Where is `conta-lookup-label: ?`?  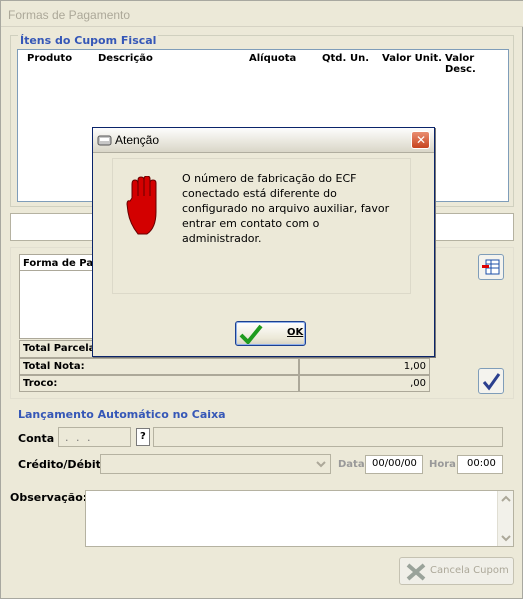 conta-lookup-label: ? is located at coordinates (143, 436).